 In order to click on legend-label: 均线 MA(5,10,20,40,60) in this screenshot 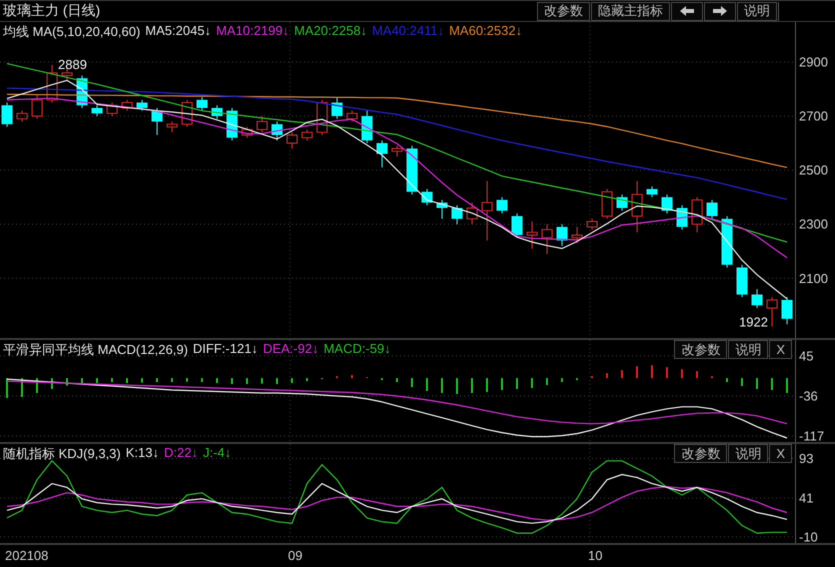, I will do `click(71, 31)`.